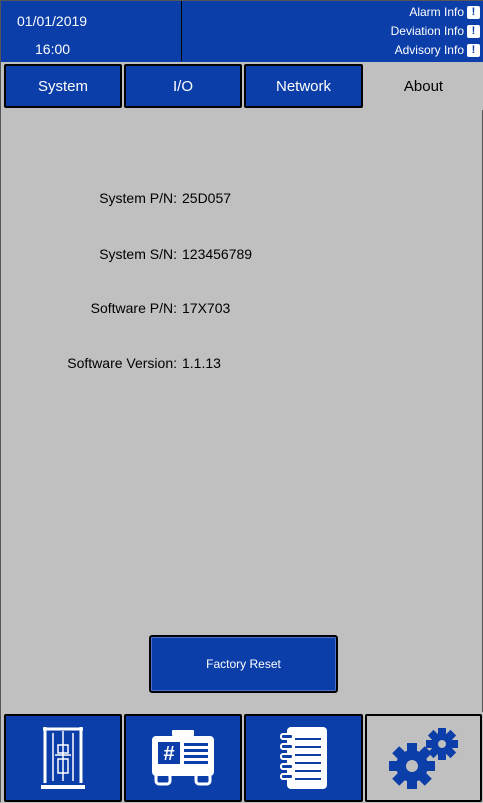 The height and width of the screenshot is (803, 483). What do you see at coordinates (423, 86) in the screenshot?
I see `tab-about: About` at bounding box center [423, 86].